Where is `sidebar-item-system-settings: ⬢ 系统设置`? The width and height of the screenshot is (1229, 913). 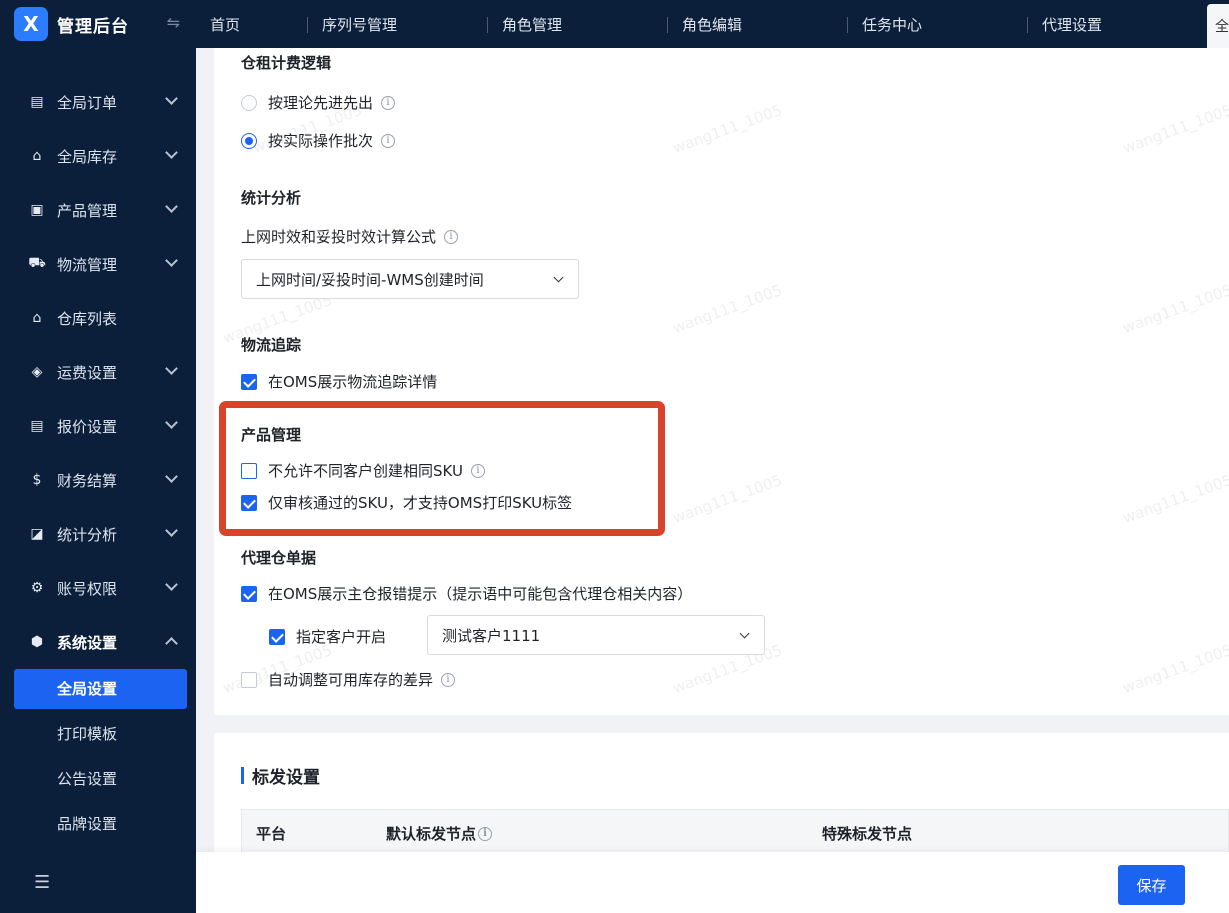
sidebar-item-system-settings: ⬢ 系统设置 is located at coordinates (98, 642).